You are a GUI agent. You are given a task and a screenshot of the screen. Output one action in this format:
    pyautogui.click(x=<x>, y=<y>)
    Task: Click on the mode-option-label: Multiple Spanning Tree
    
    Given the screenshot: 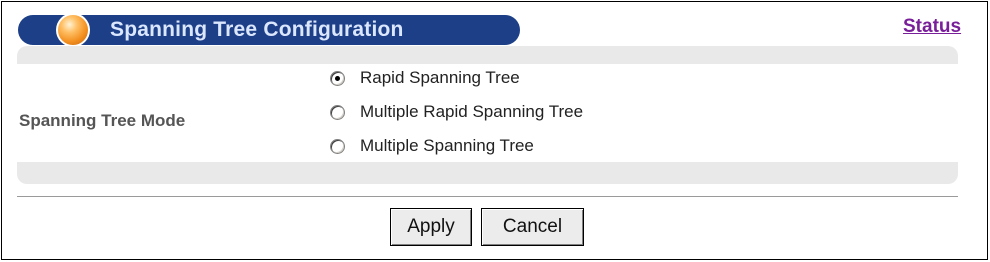 What is the action you would take?
    pyautogui.click(x=447, y=145)
    